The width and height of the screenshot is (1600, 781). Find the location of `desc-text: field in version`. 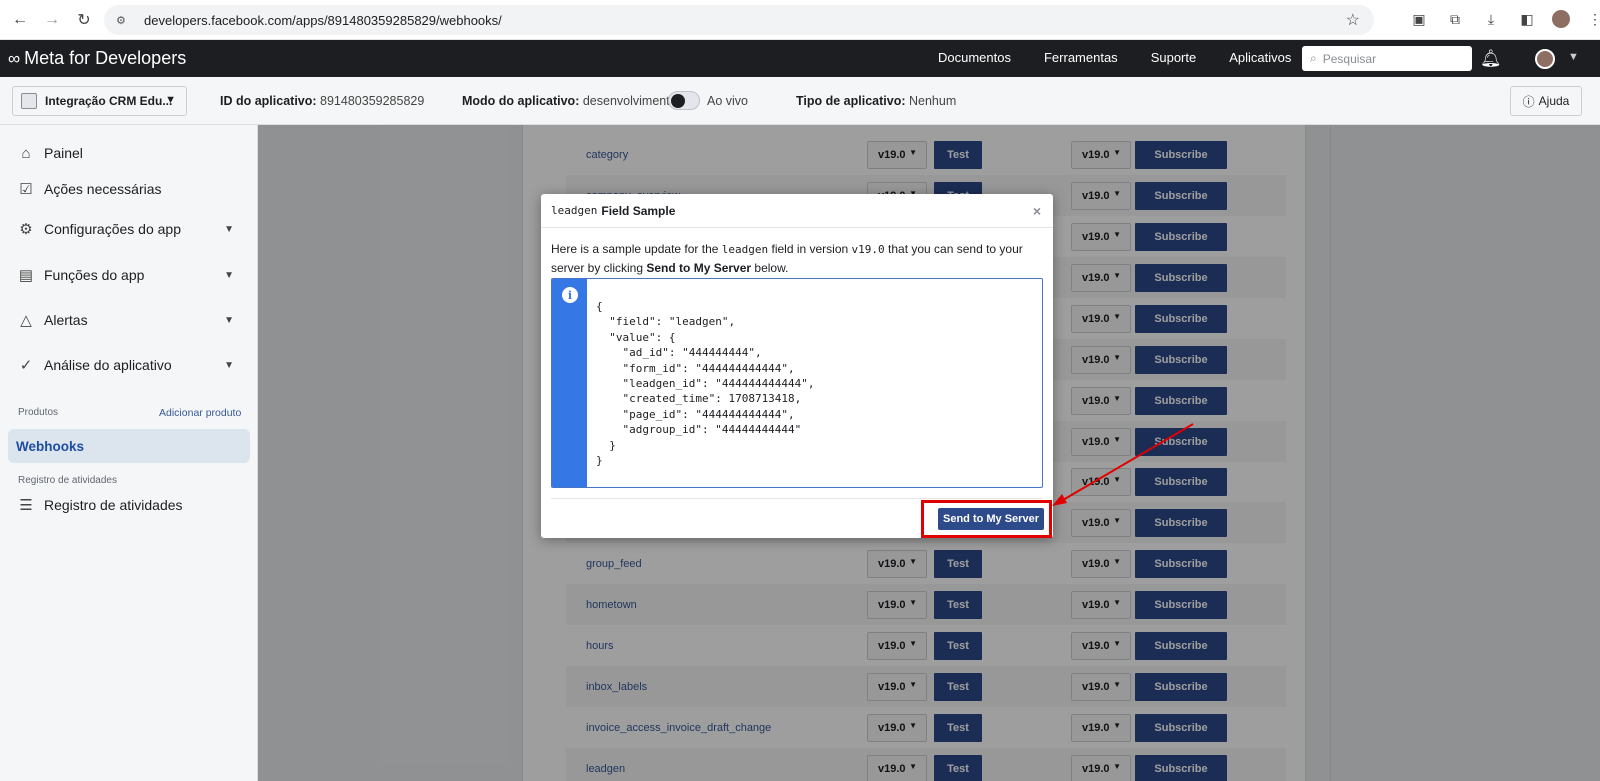

desc-text: field in version is located at coordinates (810, 249).